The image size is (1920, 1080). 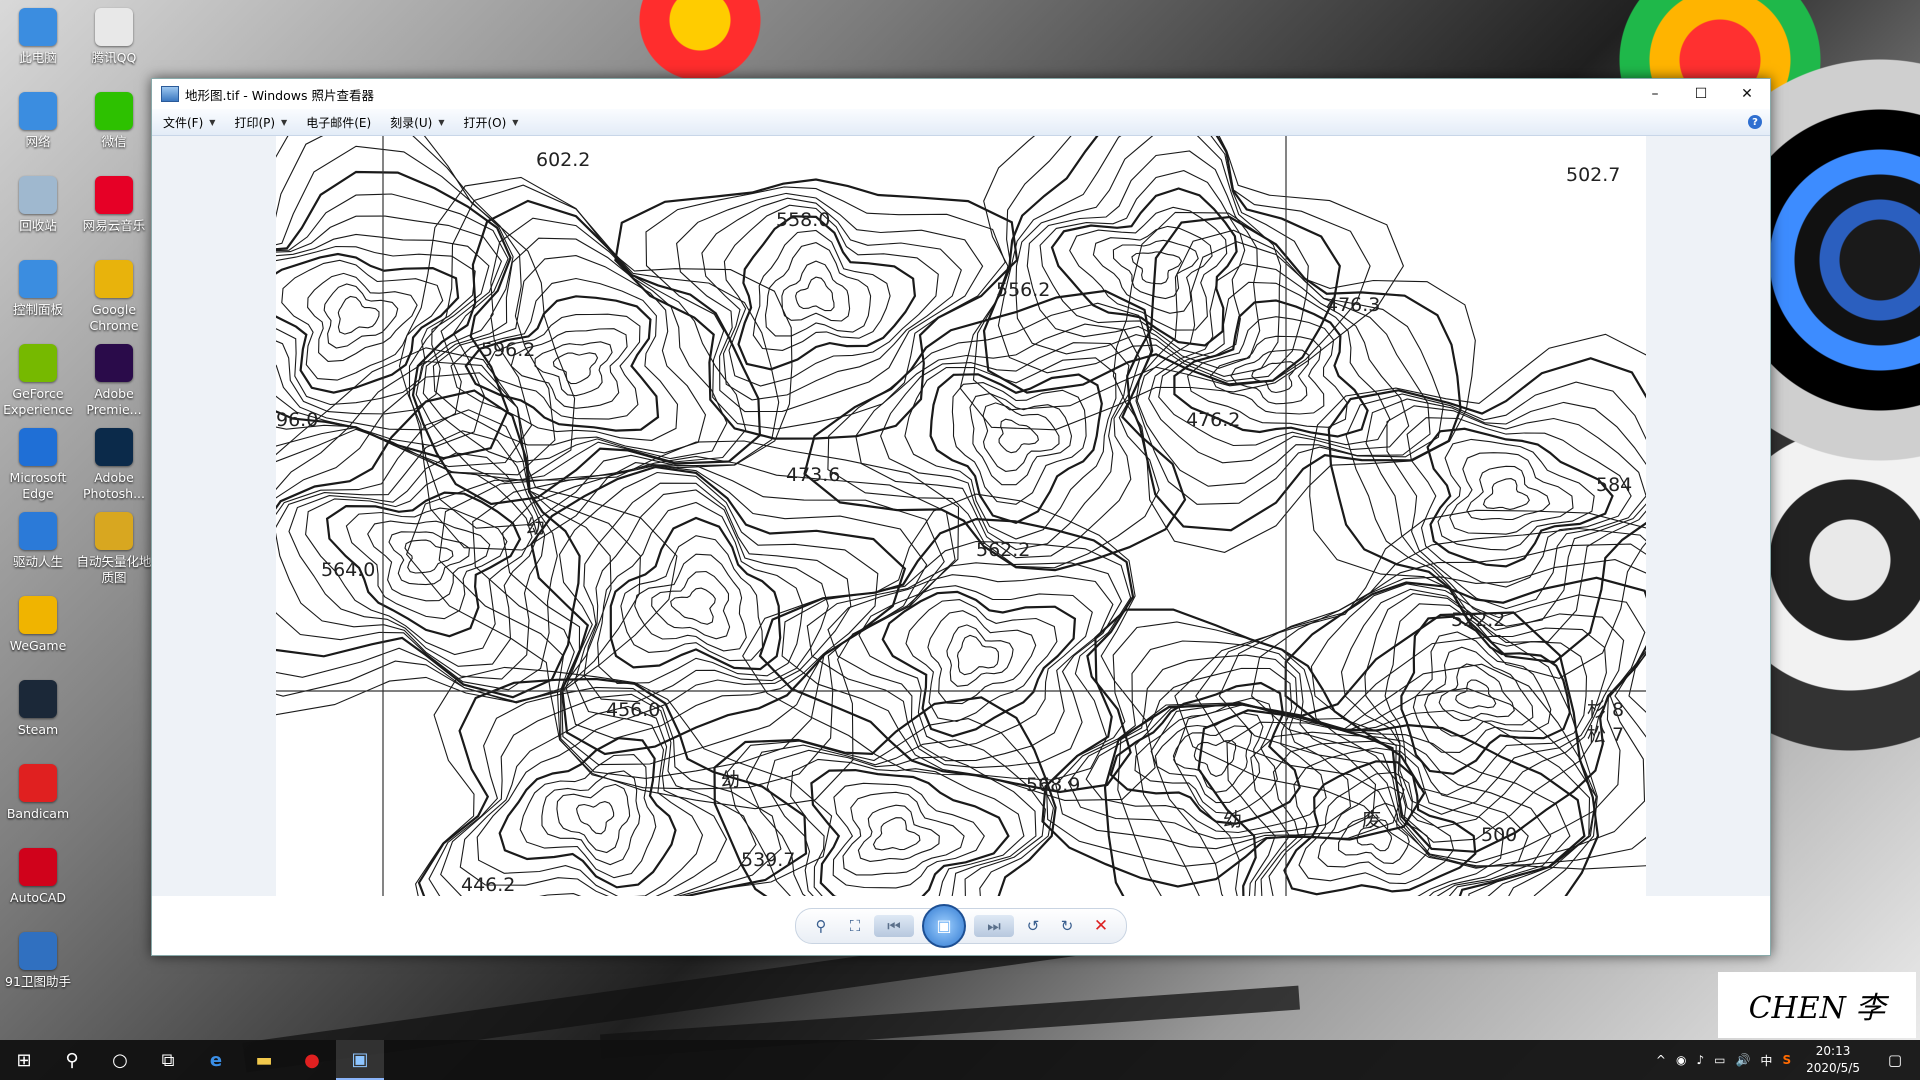 What do you see at coordinates (1755, 122) in the screenshot?
I see `help-icon: ?` at bounding box center [1755, 122].